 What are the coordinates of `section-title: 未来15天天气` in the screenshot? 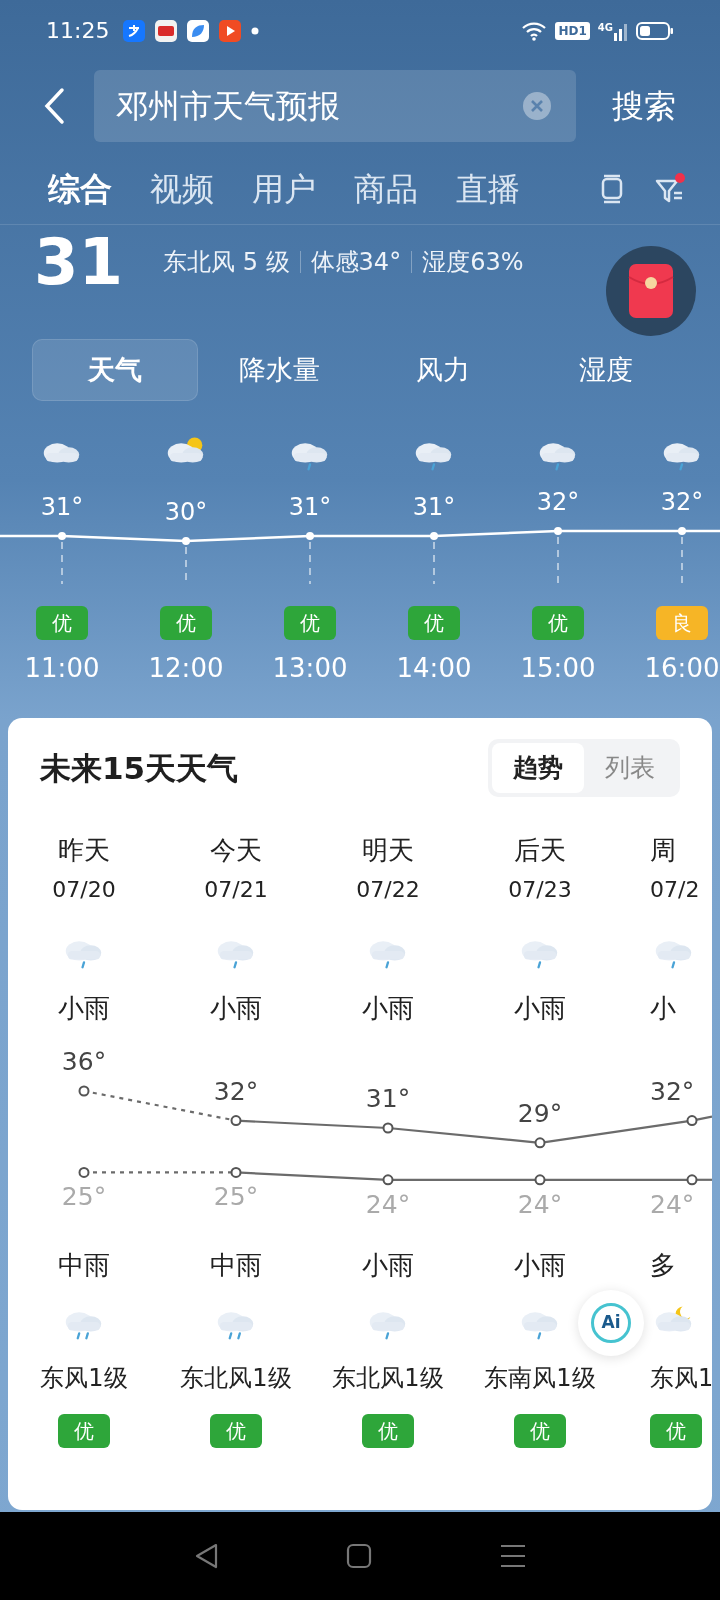 It's located at (139, 768).